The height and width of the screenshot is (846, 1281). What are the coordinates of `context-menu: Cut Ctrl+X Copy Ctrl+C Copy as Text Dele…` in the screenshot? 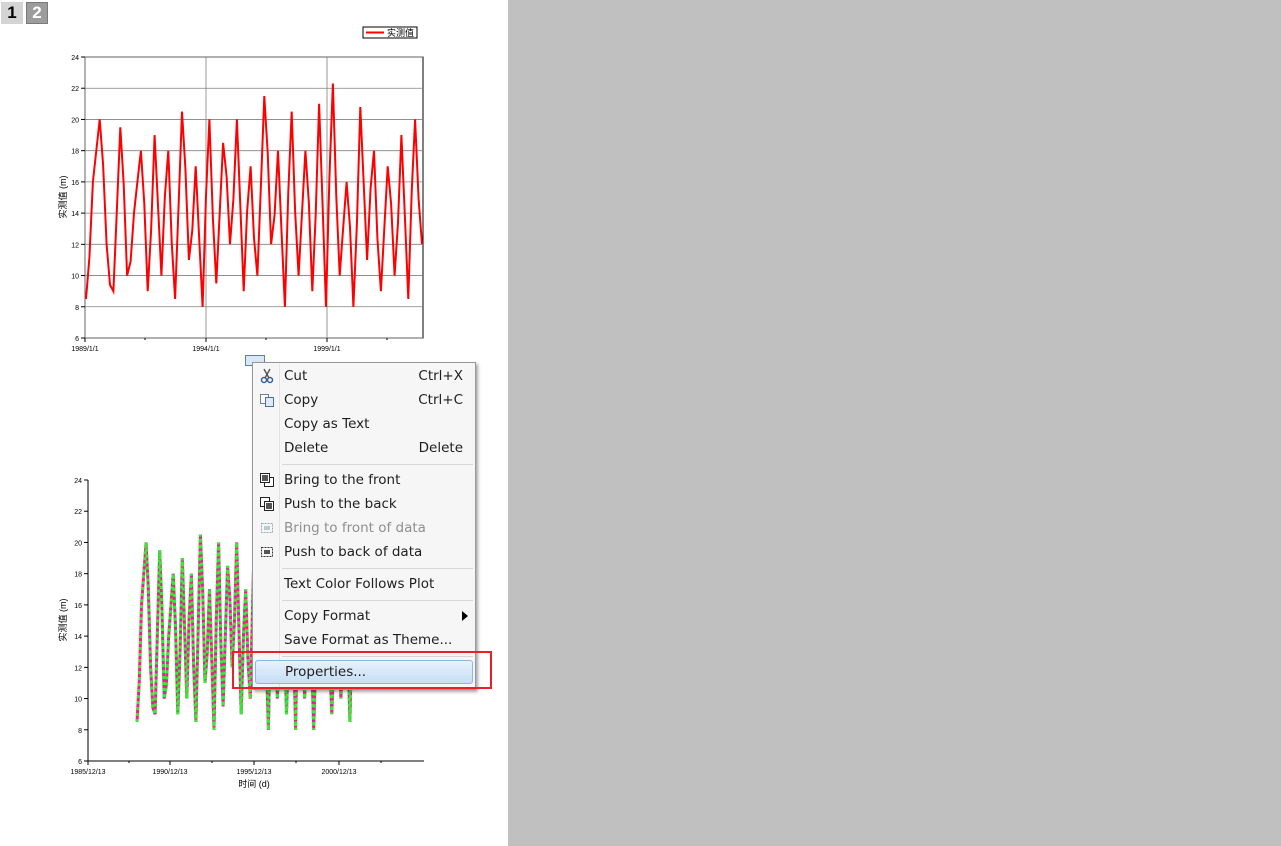 It's located at (364, 526).